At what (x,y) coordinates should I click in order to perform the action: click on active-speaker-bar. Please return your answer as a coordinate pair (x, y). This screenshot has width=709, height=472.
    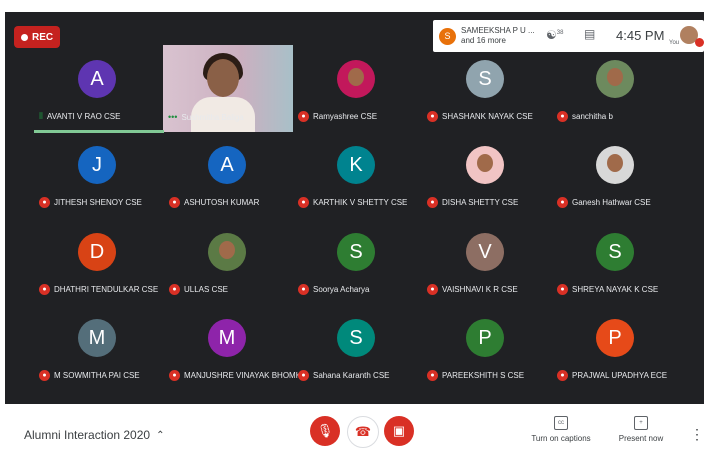
    Looking at the image, I should click on (99, 131).